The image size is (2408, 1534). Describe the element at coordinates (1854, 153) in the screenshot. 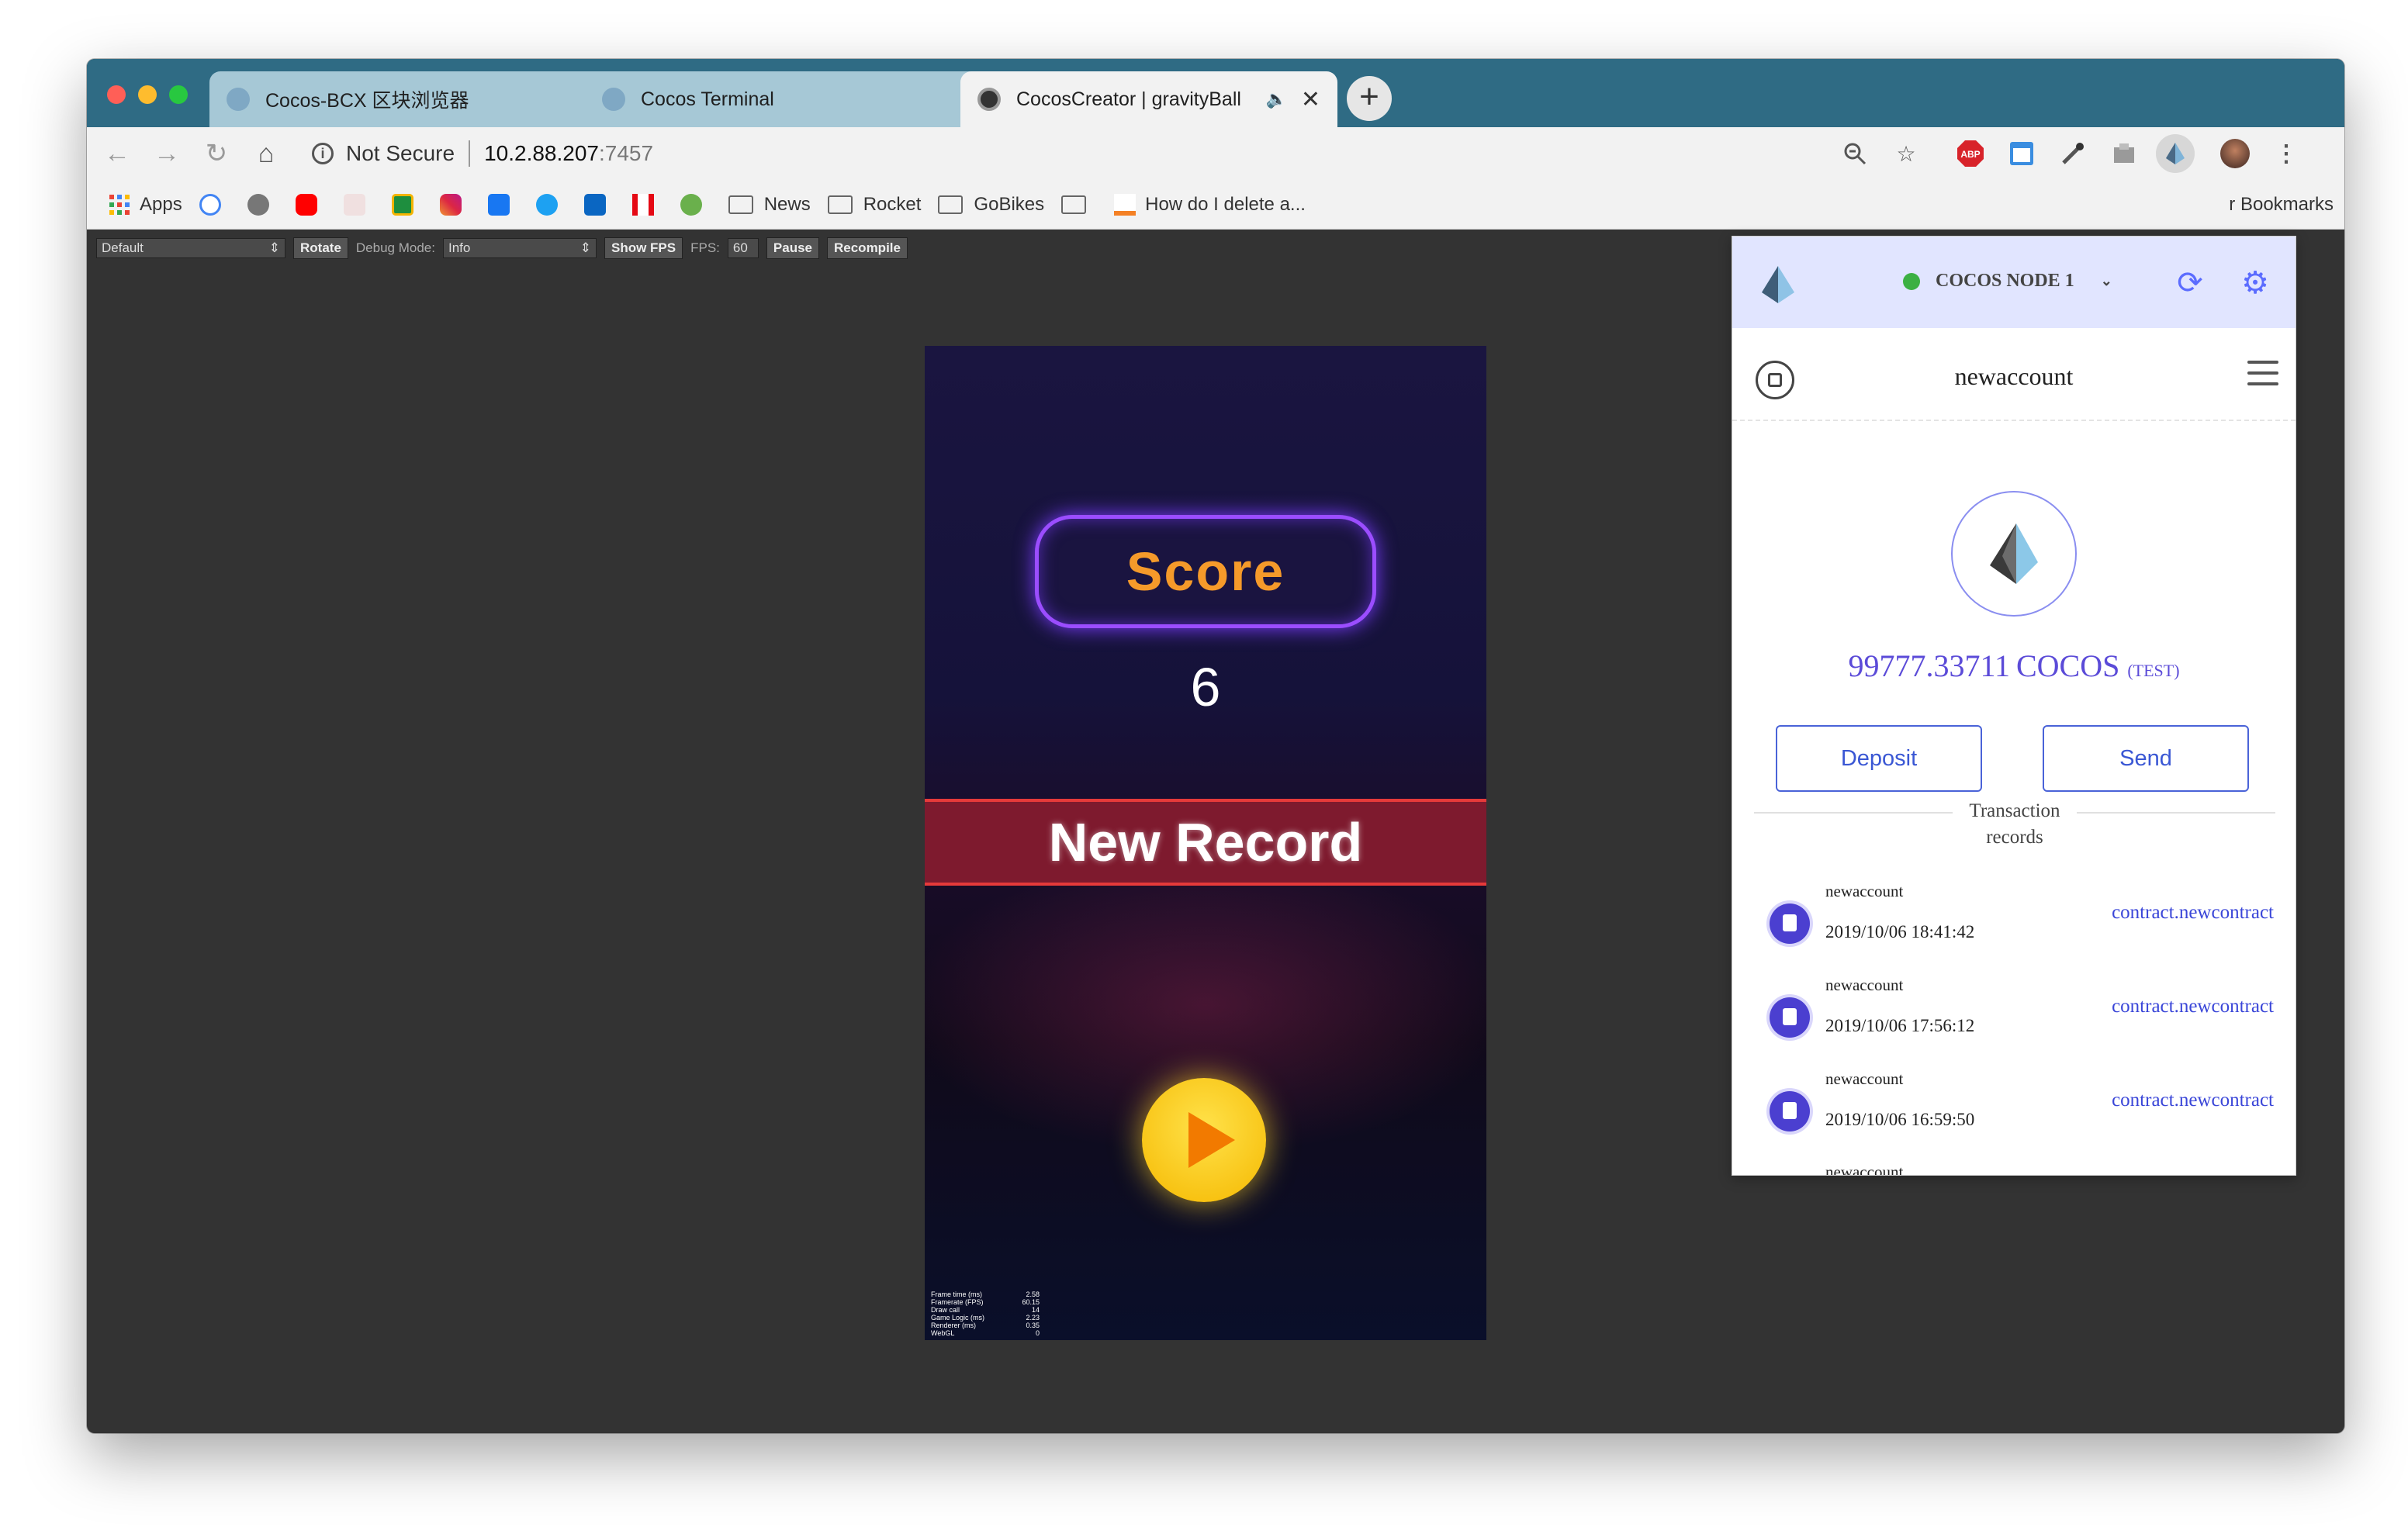

I see `zoom-icon` at that location.